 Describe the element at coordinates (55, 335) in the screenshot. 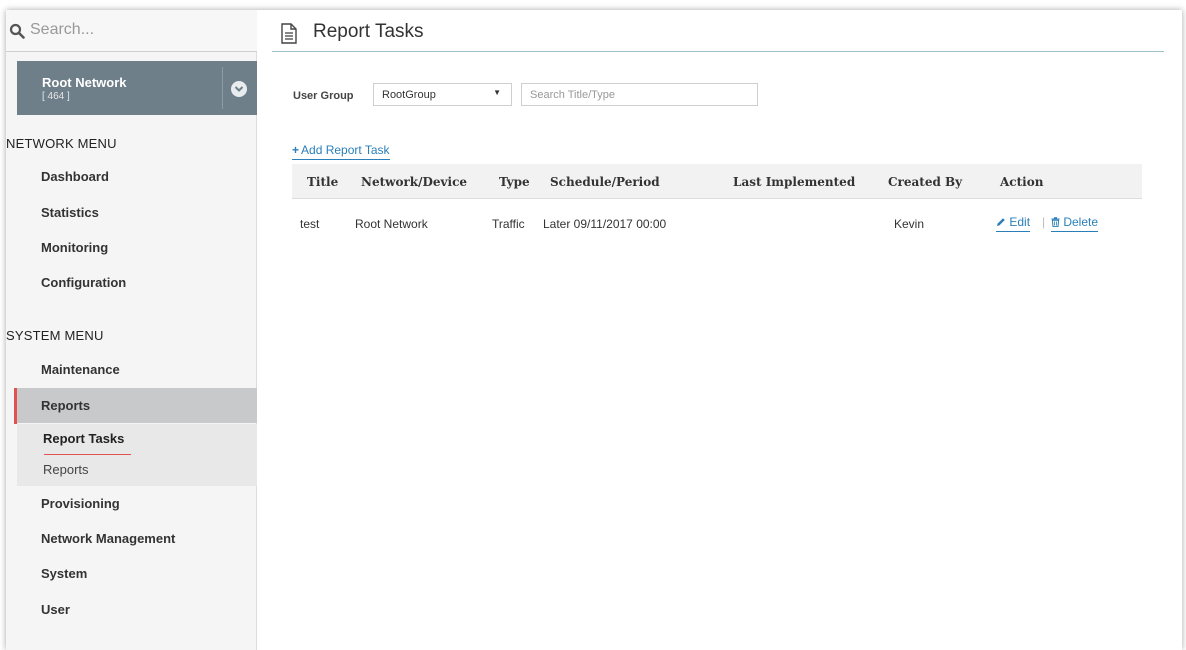

I see `system-menu-header: SYSTEM MENU` at that location.